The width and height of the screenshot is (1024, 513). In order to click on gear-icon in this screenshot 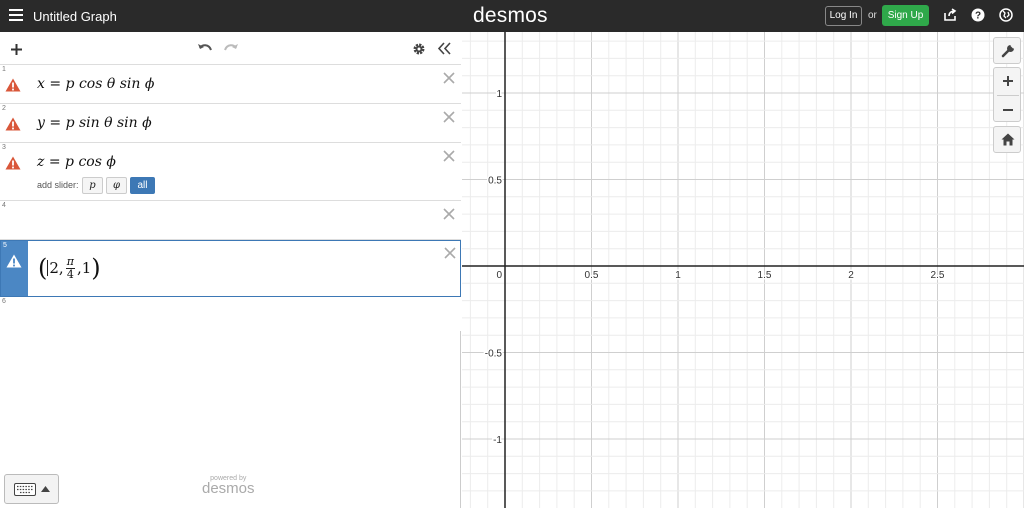, I will do `click(419, 49)`.